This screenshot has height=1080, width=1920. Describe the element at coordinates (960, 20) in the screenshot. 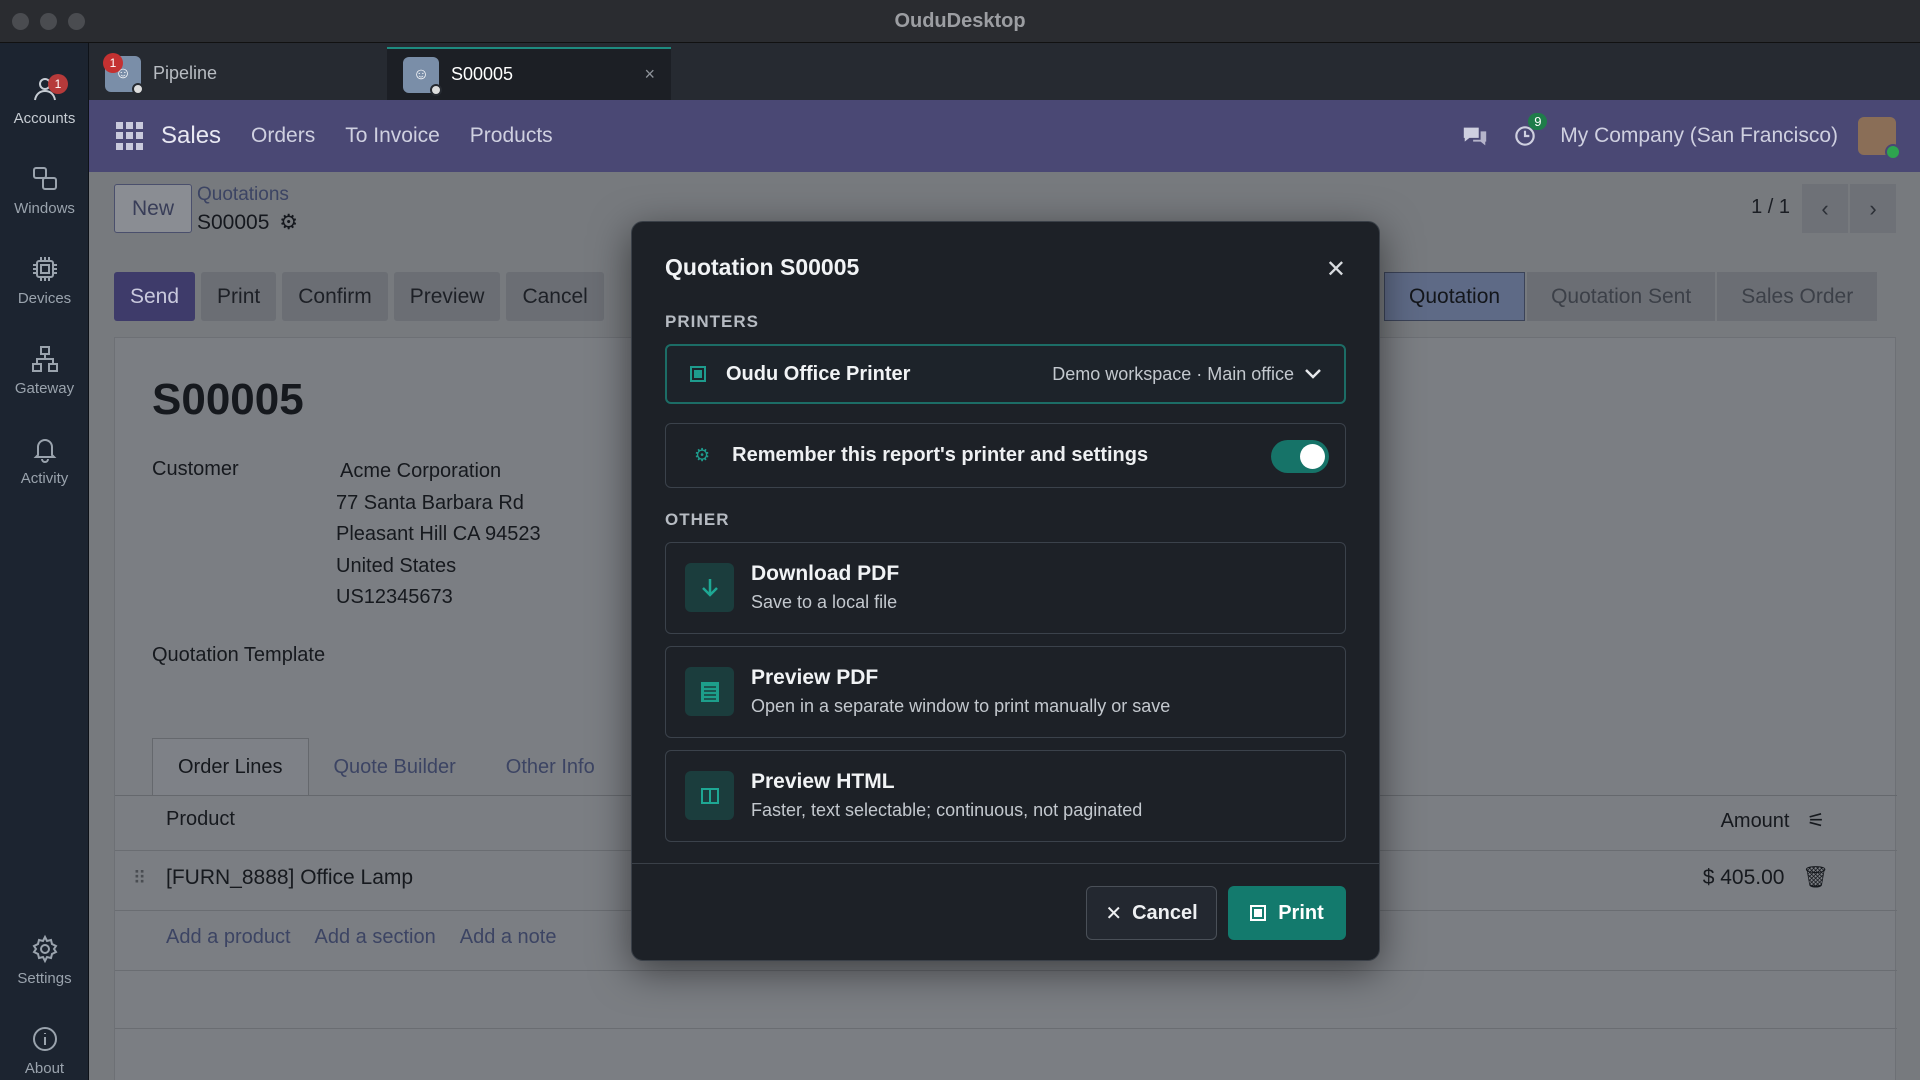

I see `window-title: OuduDesktop` at that location.